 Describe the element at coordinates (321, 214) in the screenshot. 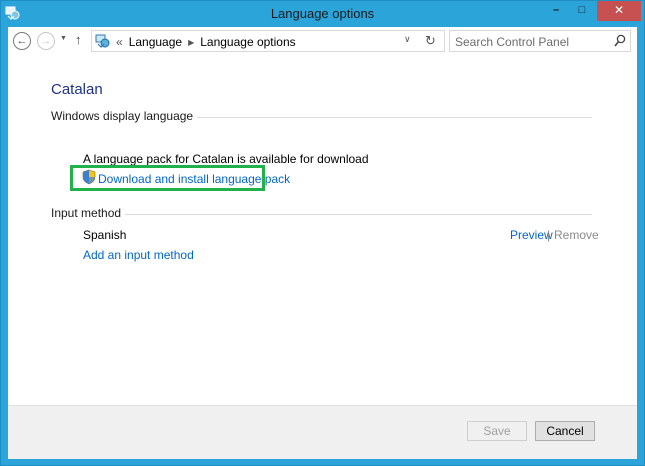

I see `divider` at that location.